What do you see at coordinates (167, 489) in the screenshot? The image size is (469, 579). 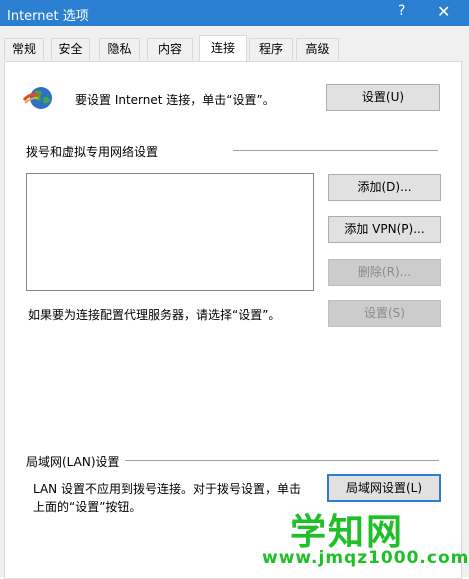 I see `lan-description-line1: LAN 设置不应用到拨号连接。对于拨号设置，单击` at bounding box center [167, 489].